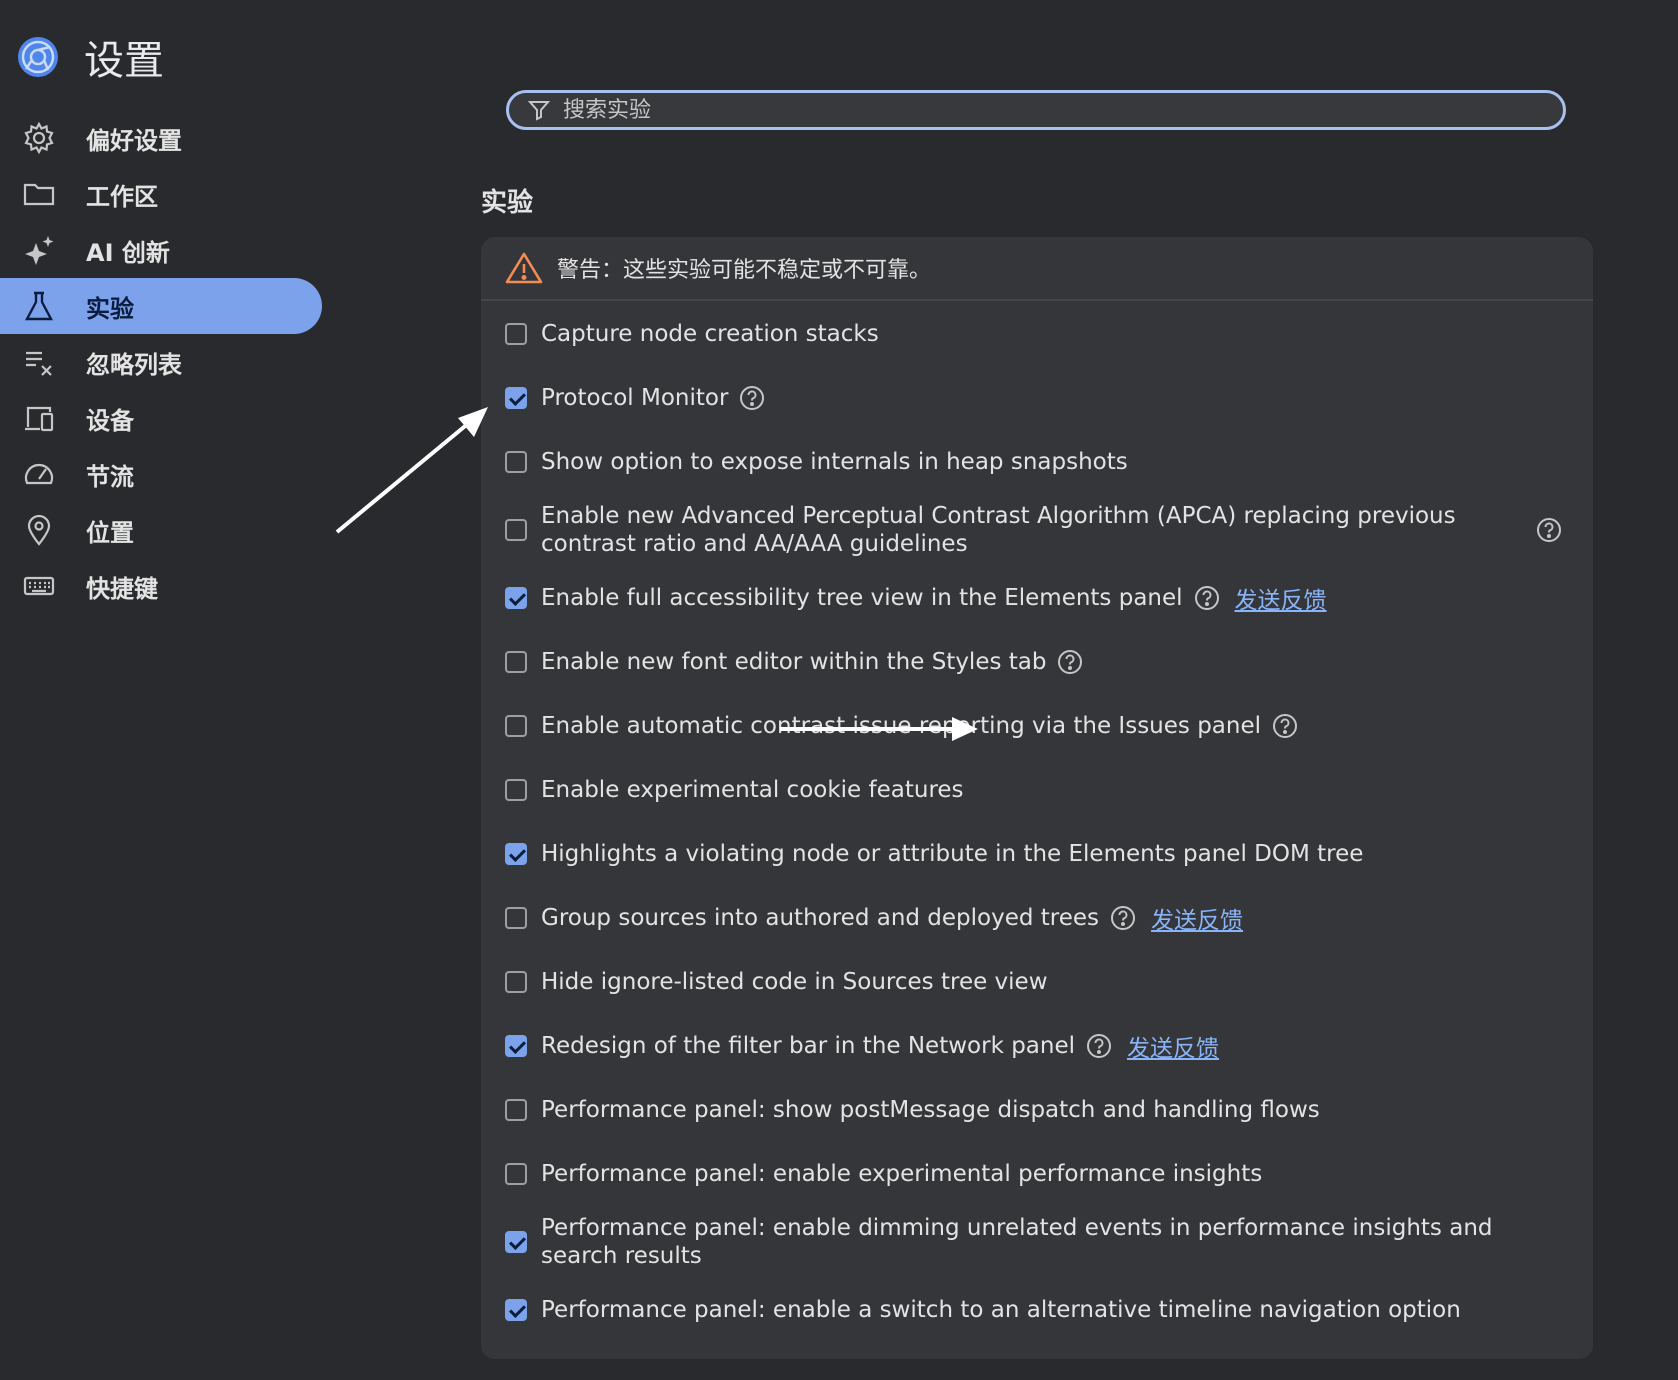 The width and height of the screenshot is (1678, 1380). Describe the element at coordinates (110, 532) in the screenshot. I see `sidebar-item-label: 位置` at that location.